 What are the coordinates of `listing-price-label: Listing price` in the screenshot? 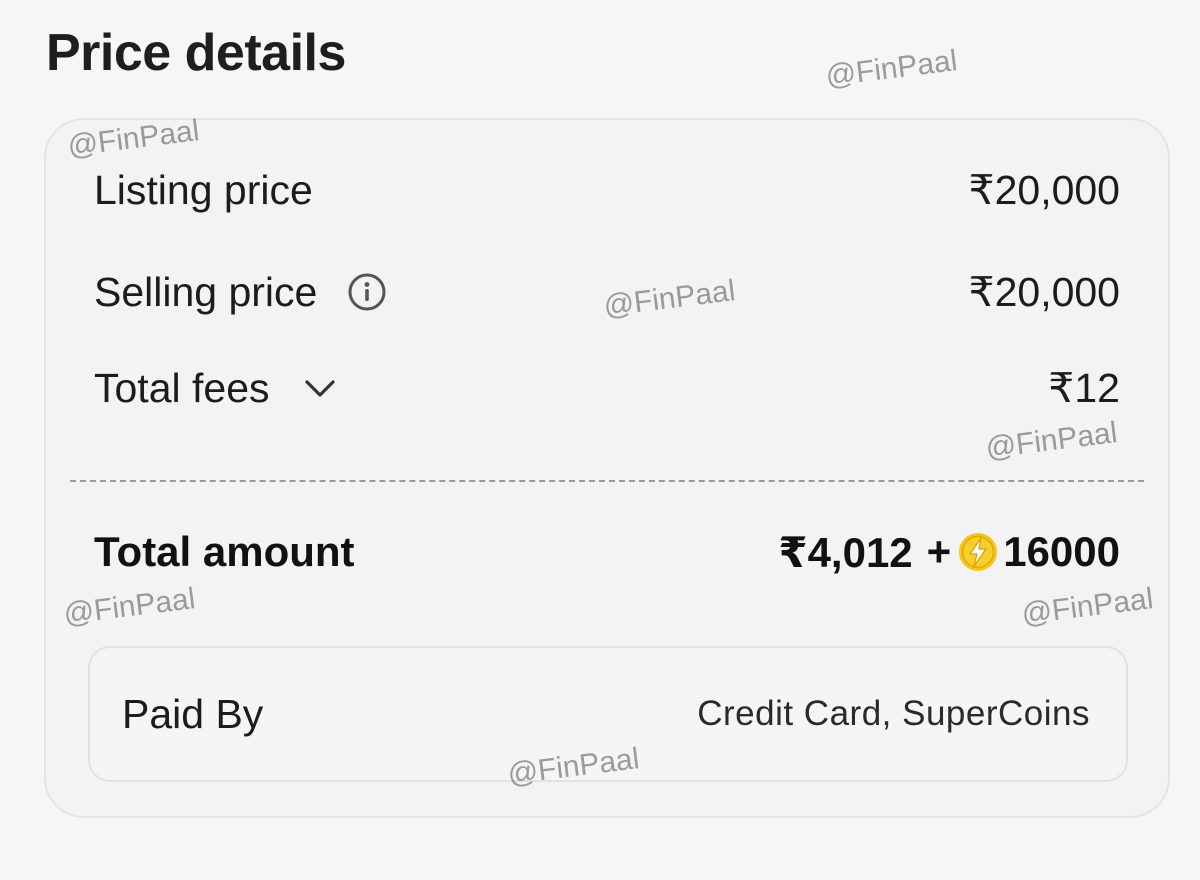 It's located at (203, 189).